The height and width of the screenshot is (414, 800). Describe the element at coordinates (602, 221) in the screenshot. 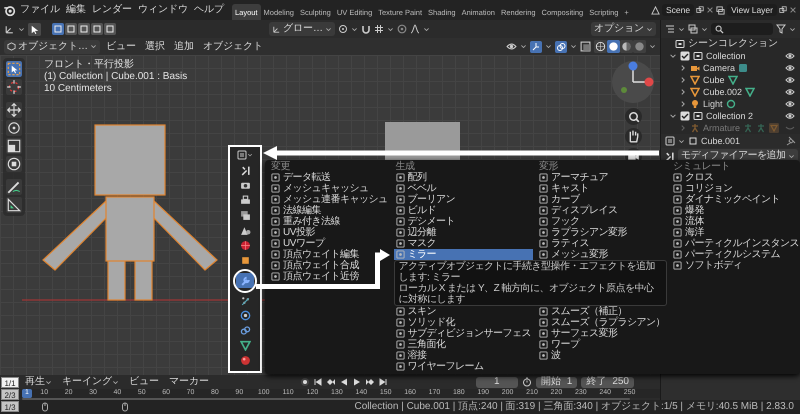

I see `menu-item: フック` at that location.